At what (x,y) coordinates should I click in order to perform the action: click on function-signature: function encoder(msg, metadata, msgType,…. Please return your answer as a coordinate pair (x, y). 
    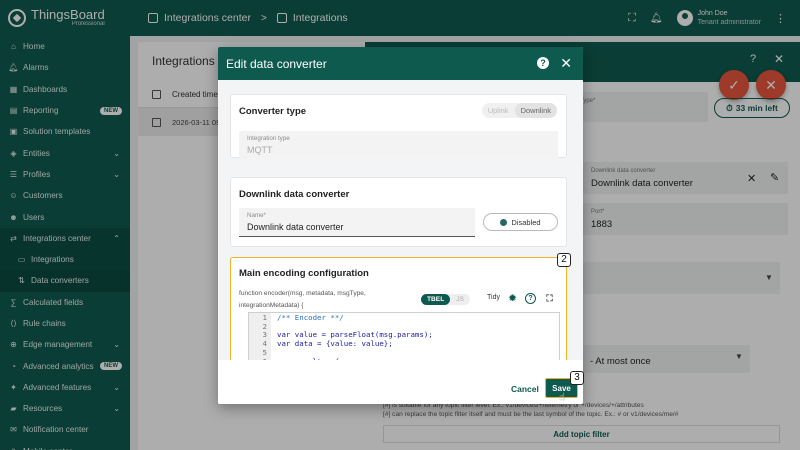
    Looking at the image, I should click on (302, 299).